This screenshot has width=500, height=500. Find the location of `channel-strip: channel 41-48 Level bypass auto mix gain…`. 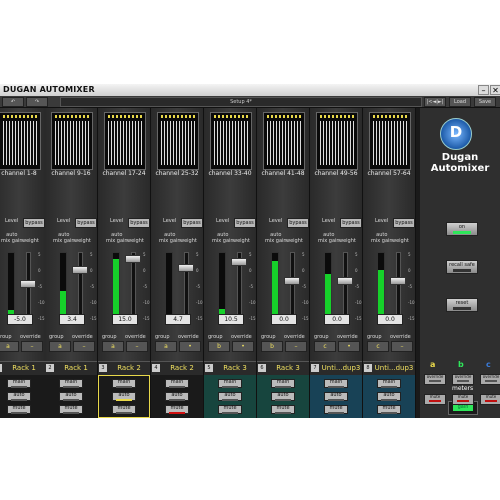

channel-strip: channel 41-48 Level bypass auto mix gain… is located at coordinates (283, 263).